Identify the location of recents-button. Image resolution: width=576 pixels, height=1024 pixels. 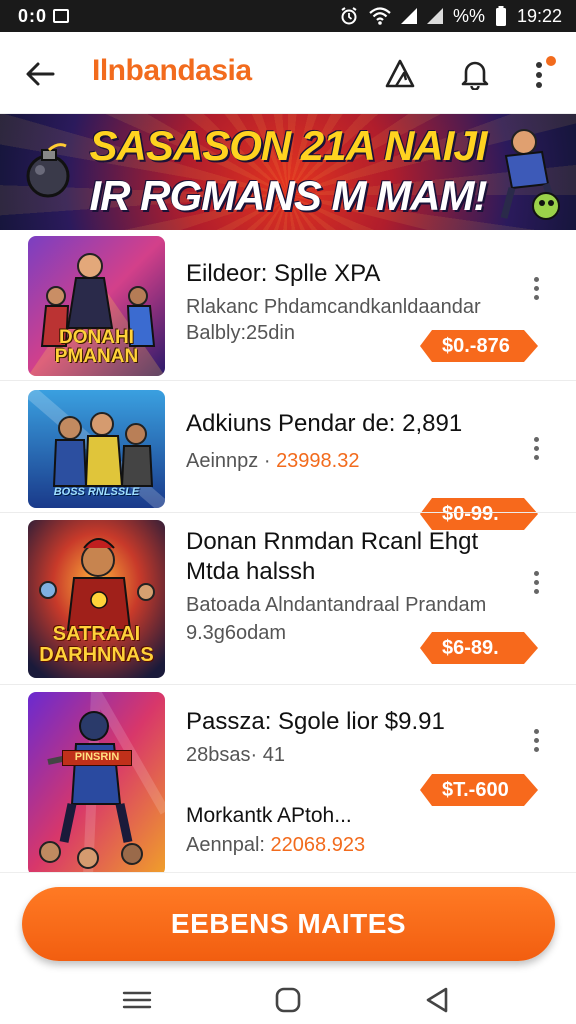
(137, 1000).